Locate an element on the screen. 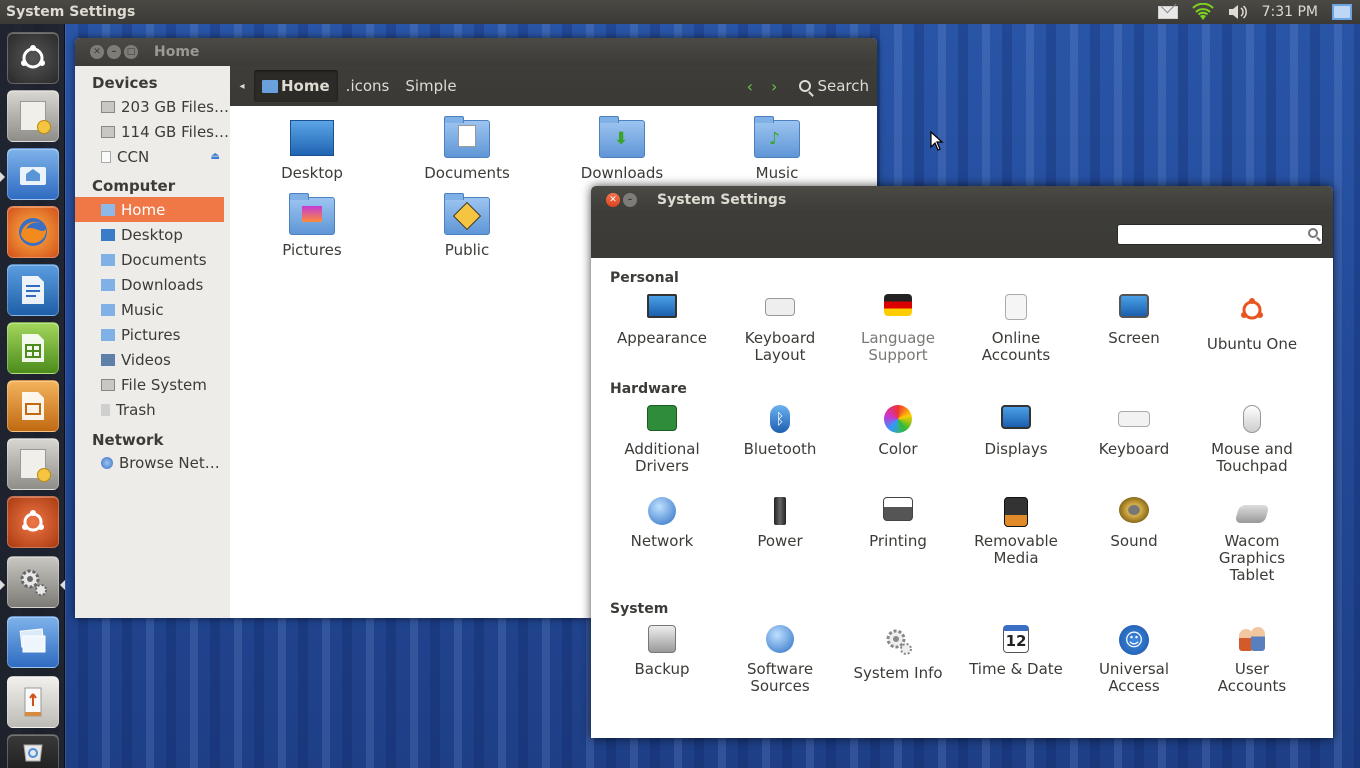  clock: 7:31 PM is located at coordinates (1290, 12).